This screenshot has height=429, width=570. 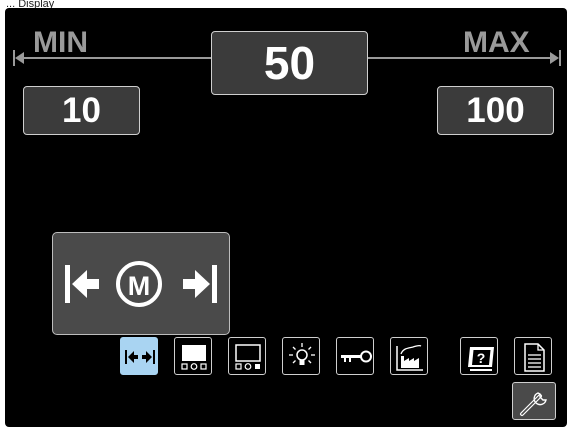 I want to click on key-icon, so click(x=356, y=356).